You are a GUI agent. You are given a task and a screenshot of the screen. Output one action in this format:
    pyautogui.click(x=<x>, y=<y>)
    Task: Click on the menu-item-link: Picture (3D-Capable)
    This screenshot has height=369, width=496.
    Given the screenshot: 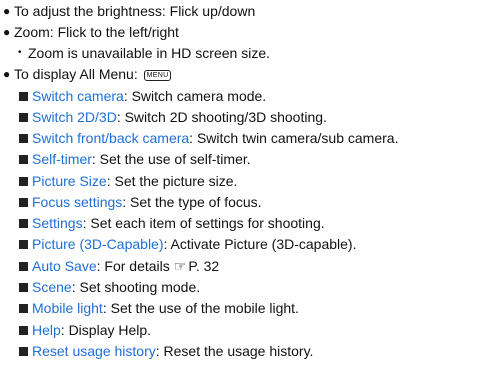 What is the action you would take?
    pyautogui.click(x=98, y=244)
    